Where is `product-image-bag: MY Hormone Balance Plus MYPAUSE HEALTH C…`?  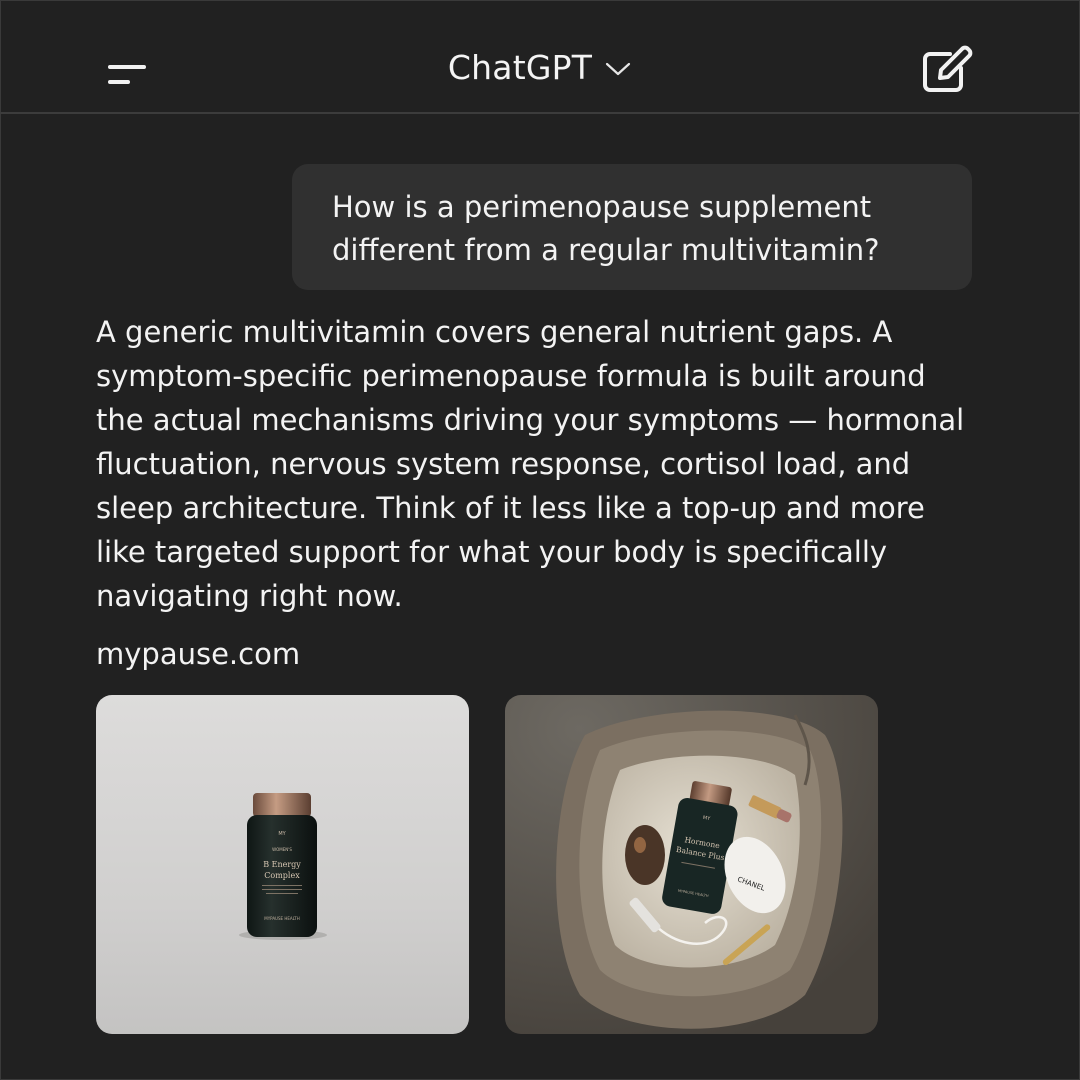
product-image-bag: MY Hormone Balance Plus MYPAUSE HEALTH C… is located at coordinates (691, 864).